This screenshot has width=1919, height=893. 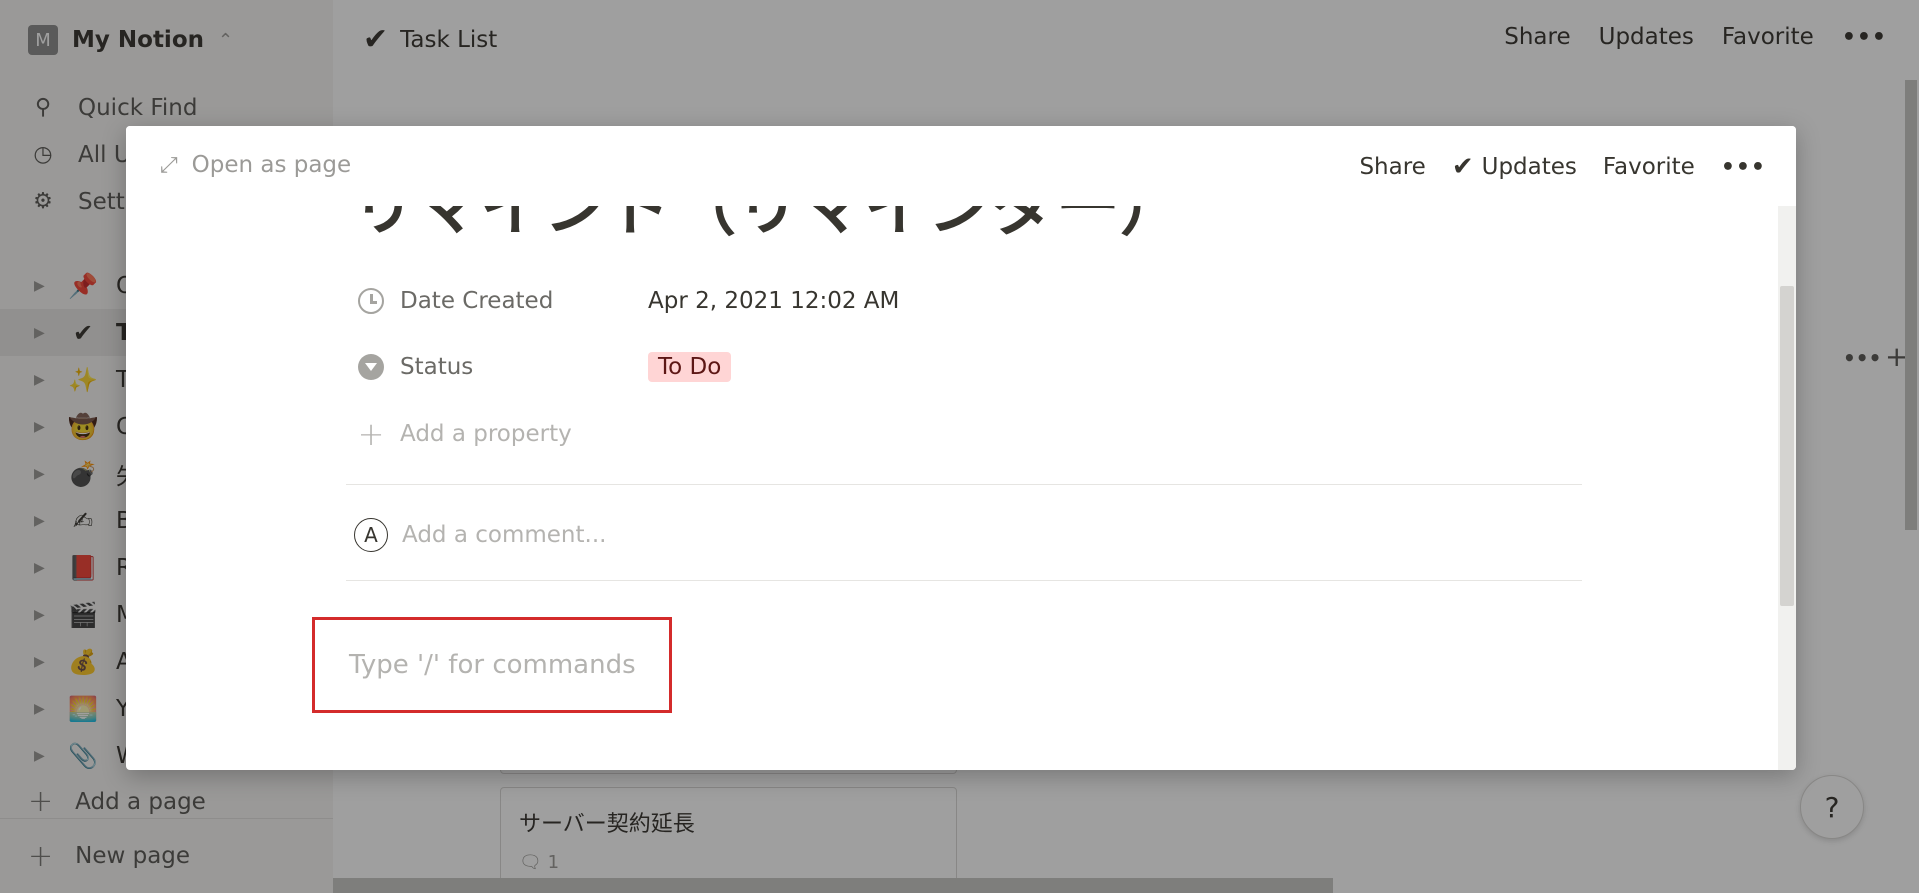 What do you see at coordinates (627, 301) in the screenshot?
I see `property-date-created: Date Created Apr 2, 2021 12:02 AM` at bounding box center [627, 301].